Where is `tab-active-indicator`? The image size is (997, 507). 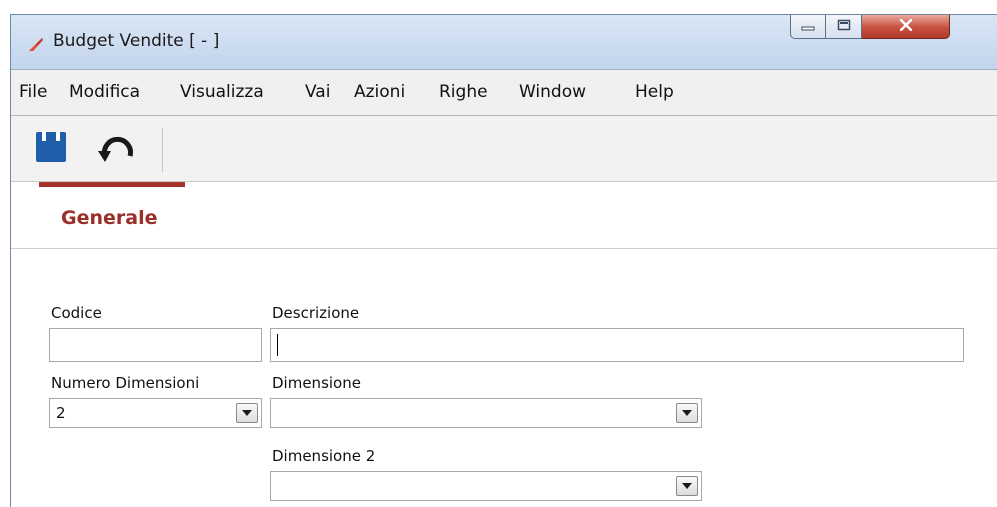 tab-active-indicator is located at coordinates (112, 184).